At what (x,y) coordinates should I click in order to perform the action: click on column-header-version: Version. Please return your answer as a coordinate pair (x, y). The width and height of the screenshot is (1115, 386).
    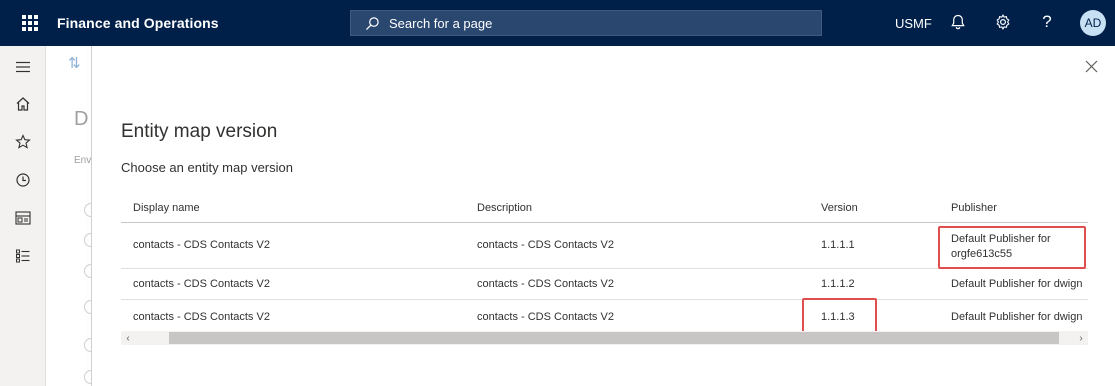
    Looking at the image, I should click on (839, 208).